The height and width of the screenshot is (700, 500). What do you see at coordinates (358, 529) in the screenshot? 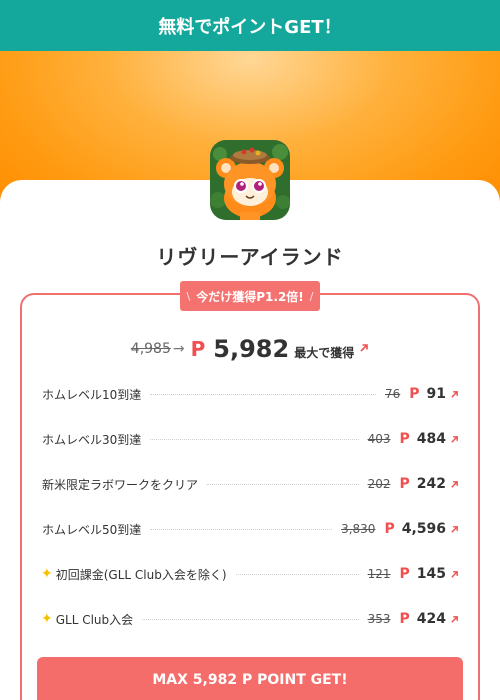
I see `task-old-points: 3,830` at bounding box center [358, 529].